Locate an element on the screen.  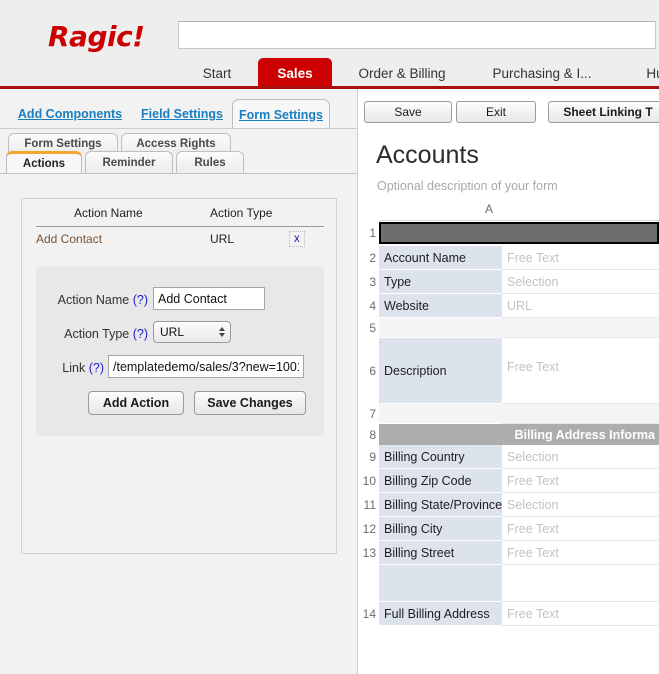
field-label-cell: Billing Country is located at coordinates (440, 457).